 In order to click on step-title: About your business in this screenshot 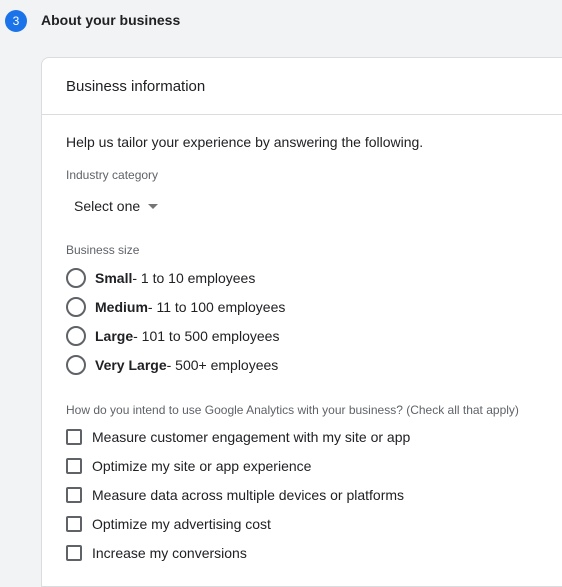, I will do `click(111, 20)`.